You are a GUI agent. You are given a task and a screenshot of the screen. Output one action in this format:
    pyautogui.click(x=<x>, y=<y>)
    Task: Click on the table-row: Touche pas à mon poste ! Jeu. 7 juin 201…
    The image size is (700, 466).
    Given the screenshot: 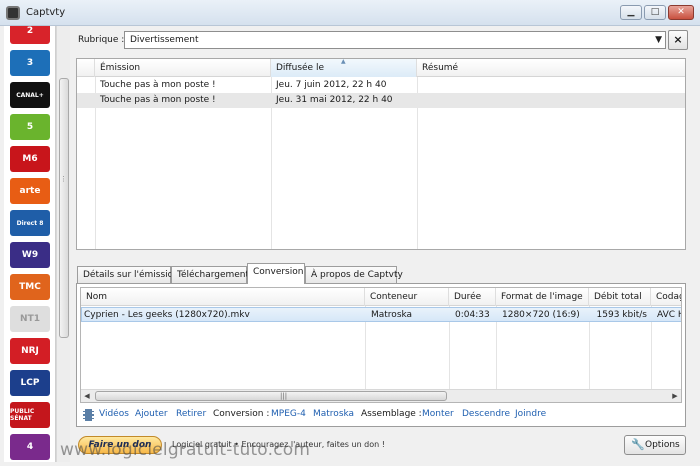 What is the action you would take?
    pyautogui.click(x=381, y=85)
    